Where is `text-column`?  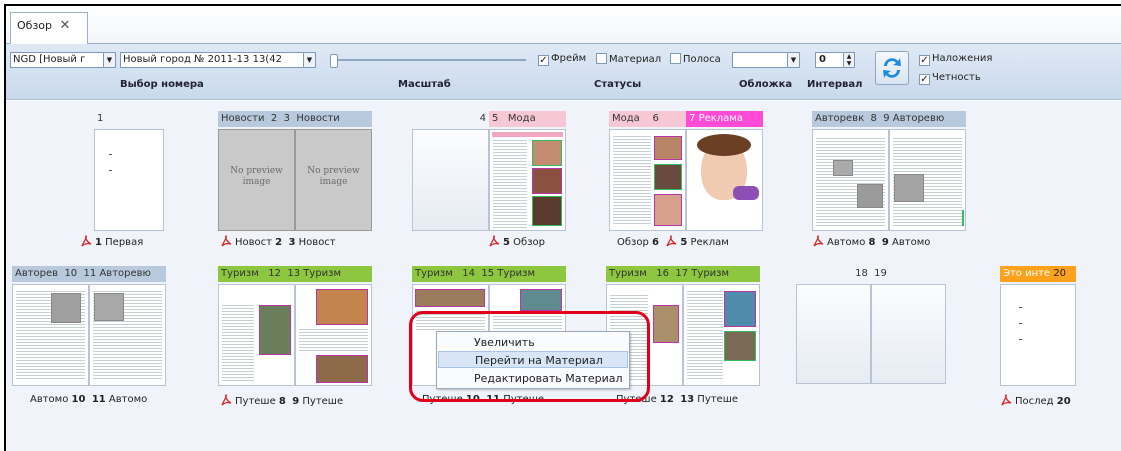
text-column is located at coordinates (705, 336).